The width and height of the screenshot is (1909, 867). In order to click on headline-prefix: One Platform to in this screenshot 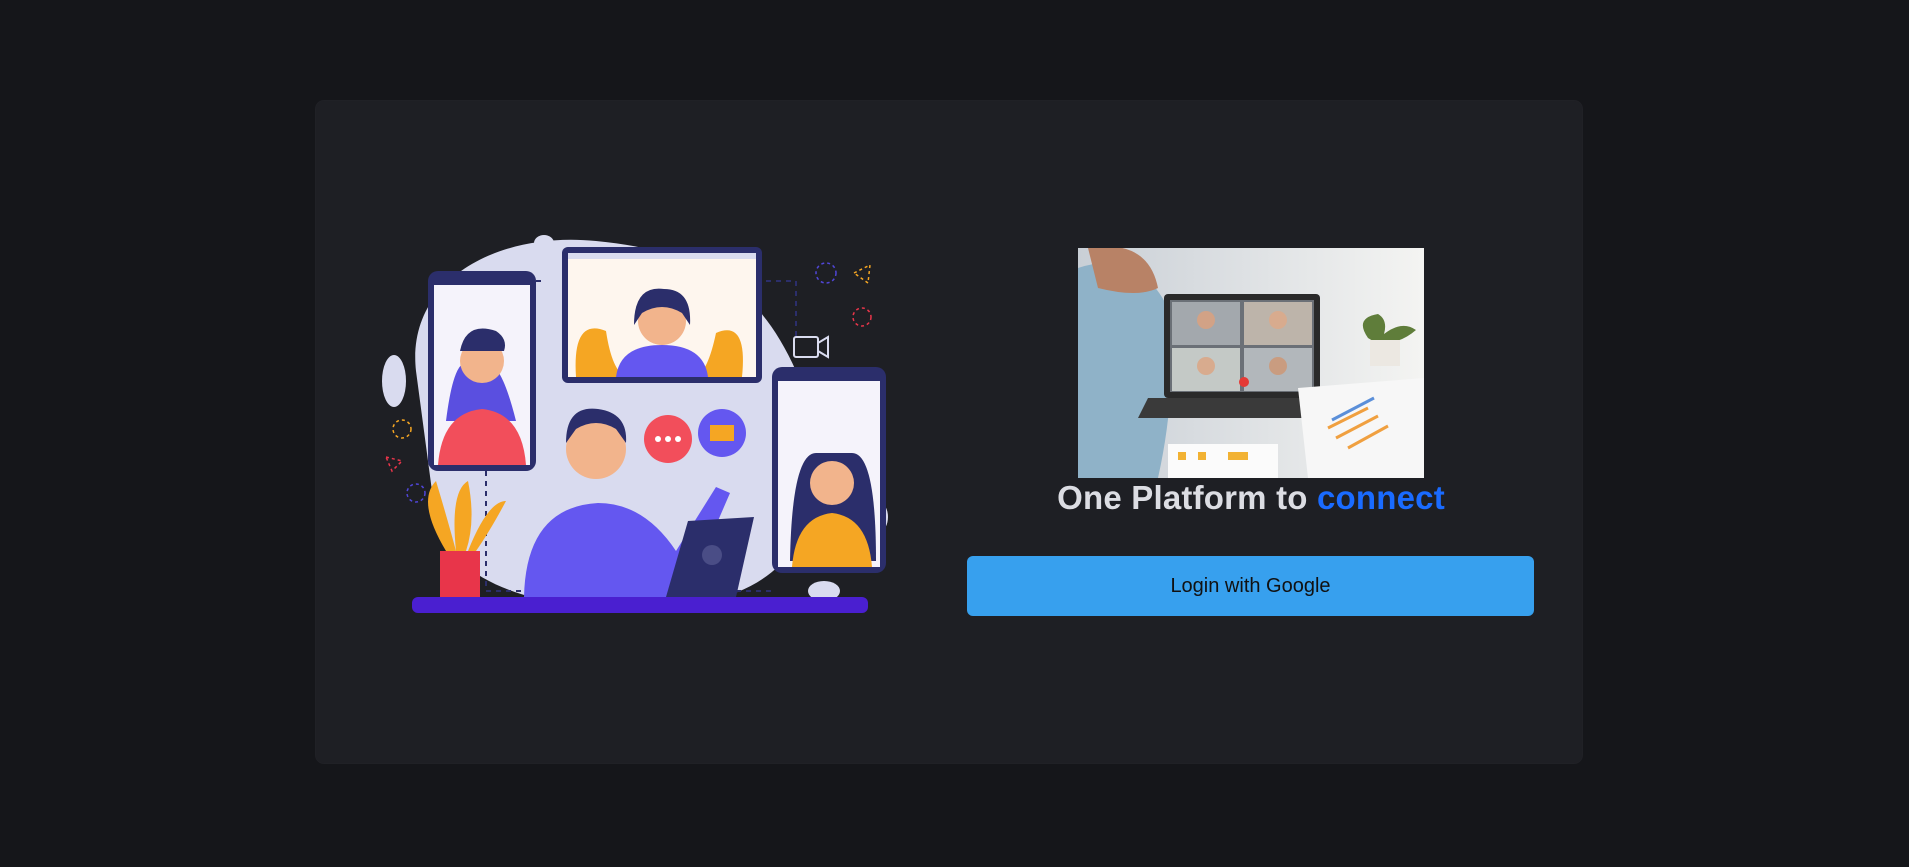, I will do `click(1187, 497)`.